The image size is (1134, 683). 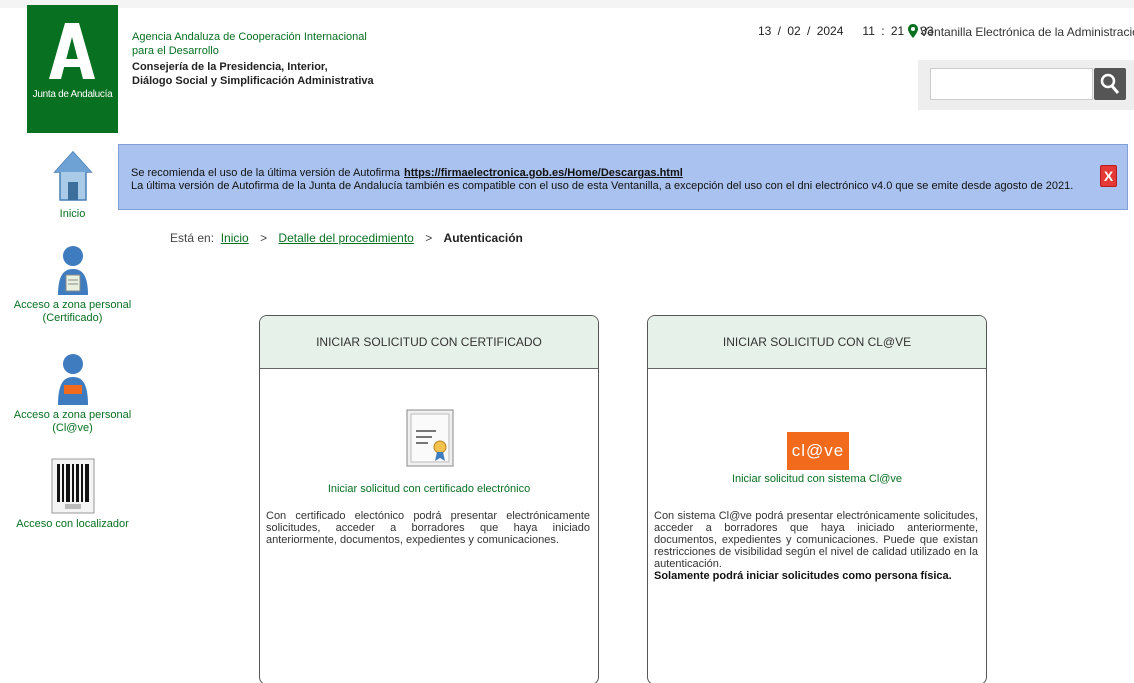 I want to click on location-pin-icon, so click(x=913, y=31).